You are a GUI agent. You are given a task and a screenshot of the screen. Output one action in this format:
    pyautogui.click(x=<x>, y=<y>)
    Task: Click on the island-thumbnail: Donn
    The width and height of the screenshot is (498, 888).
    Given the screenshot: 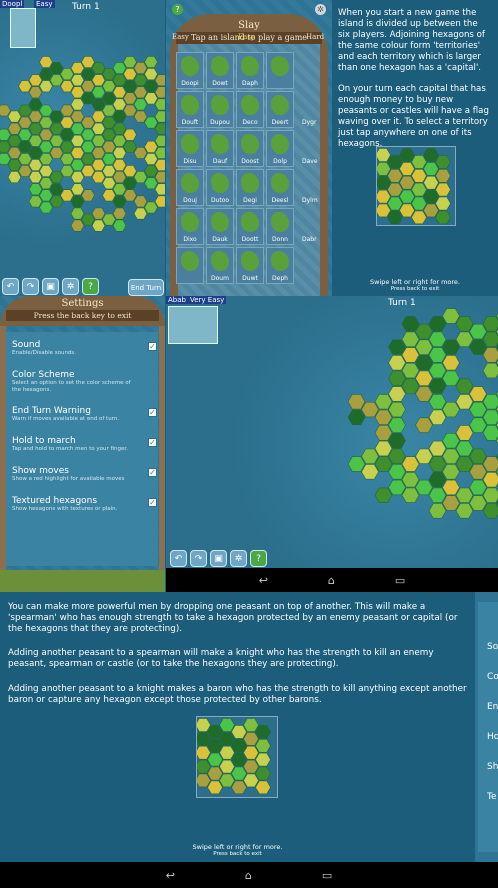 What is the action you would take?
    pyautogui.click(x=280, y=226)
    